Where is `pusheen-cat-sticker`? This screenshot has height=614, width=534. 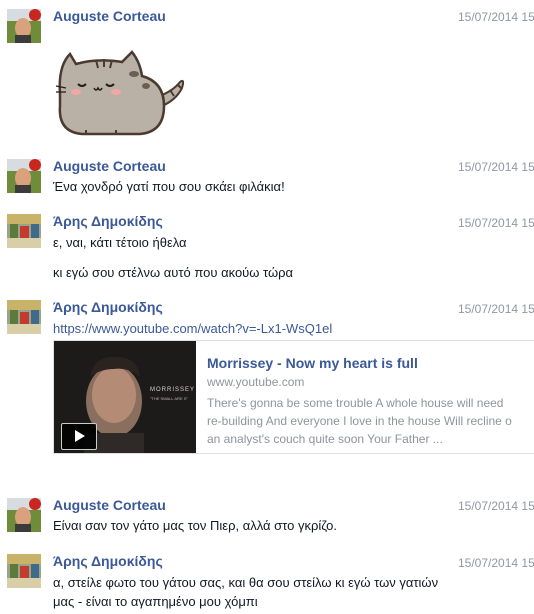 pusheen-cat-sticker is located at coordinates (119, 94).